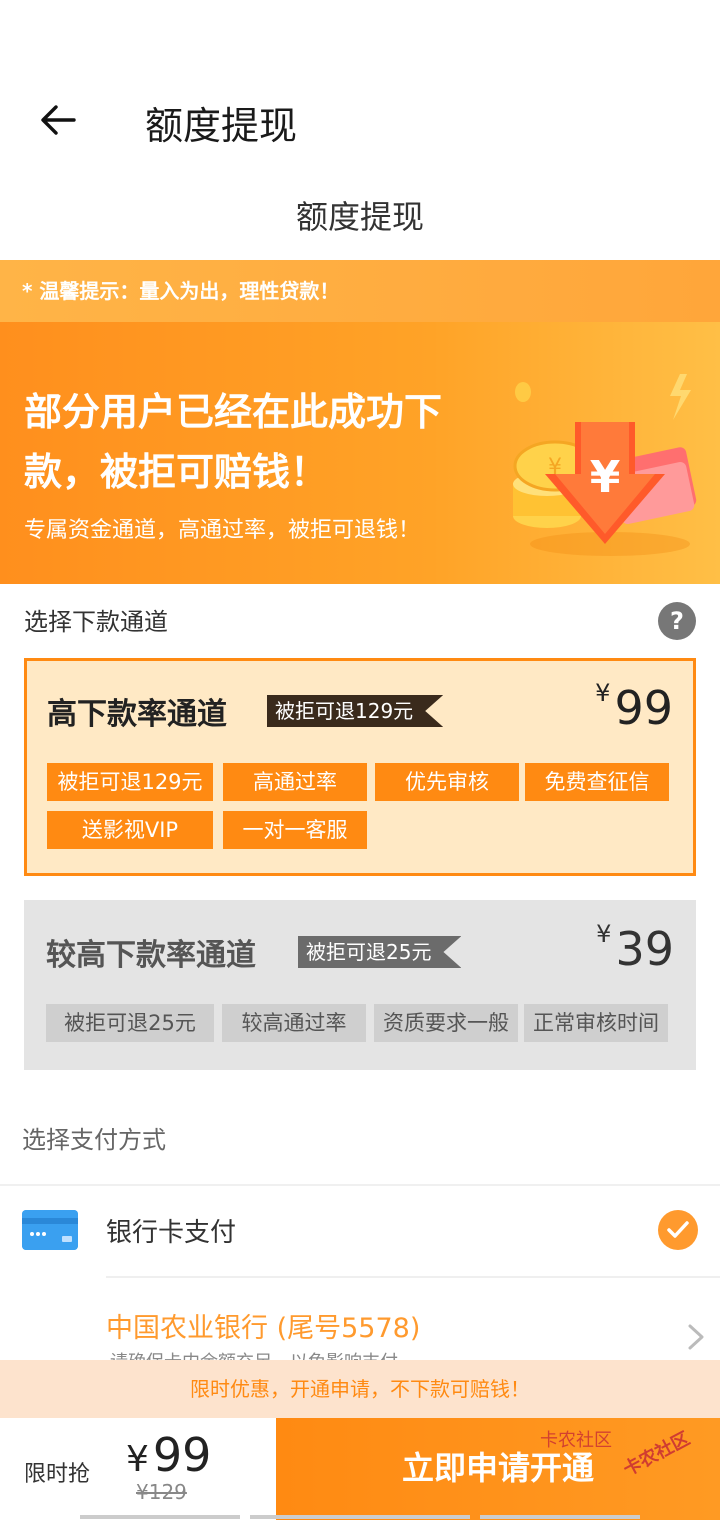  Describe the element at coordinates (359, 217) in the screenshot. I see `page-subtitle: 额度提现` at that location.